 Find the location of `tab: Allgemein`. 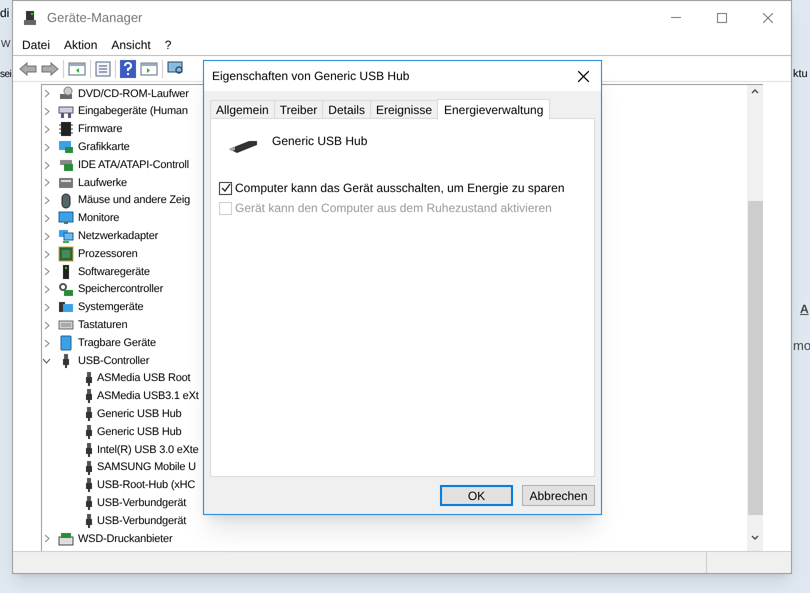

tab: Allgemein is located at coordinates (242, 109).